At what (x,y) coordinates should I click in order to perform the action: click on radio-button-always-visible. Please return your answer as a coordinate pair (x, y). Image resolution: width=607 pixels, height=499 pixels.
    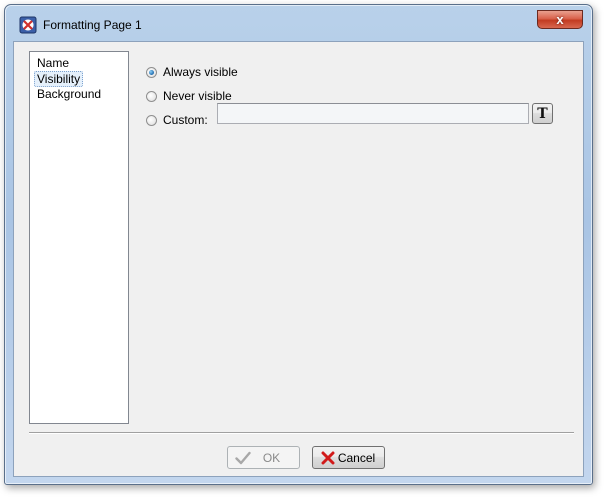
    Looking at the image, I should click on (151, 72).